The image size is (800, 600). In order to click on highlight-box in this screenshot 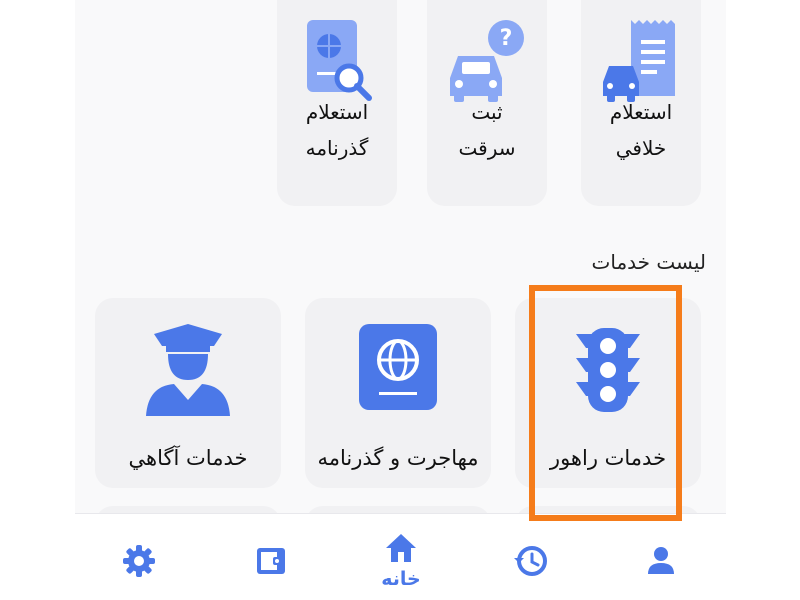, I will do `click(605, 403)`.